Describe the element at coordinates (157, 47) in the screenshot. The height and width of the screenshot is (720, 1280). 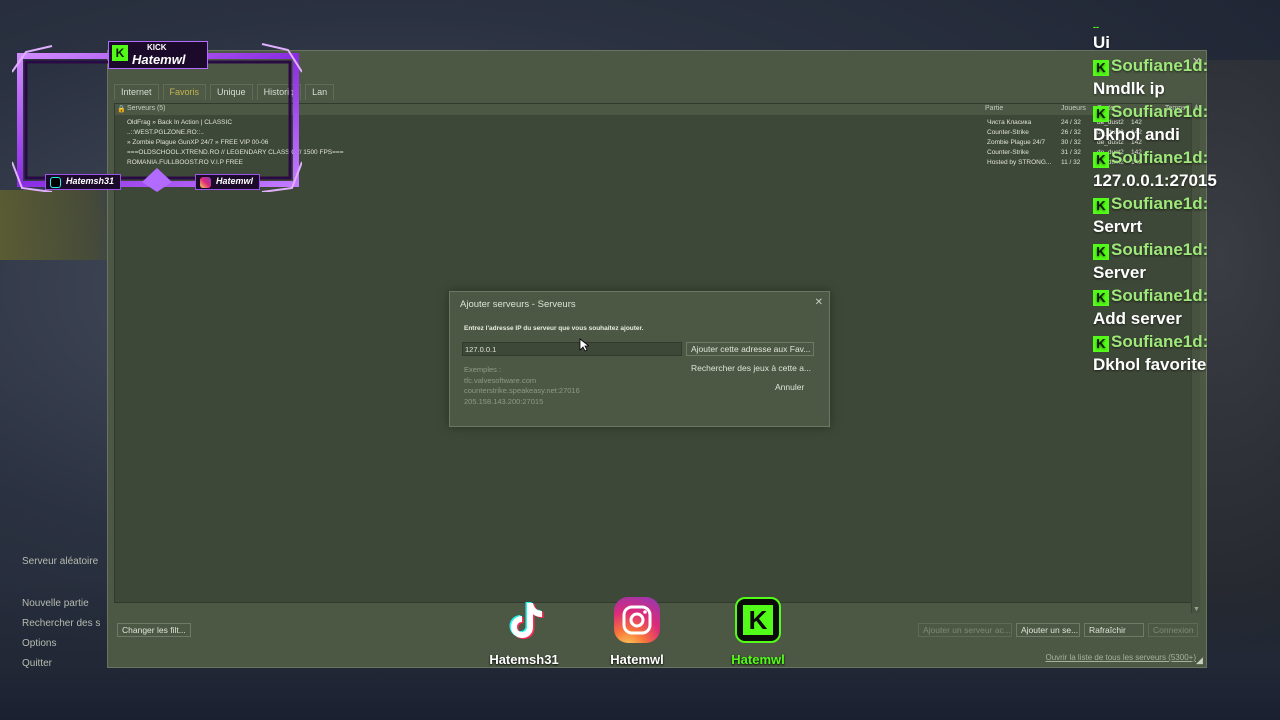
I see `kick-label: KICK` at that location.